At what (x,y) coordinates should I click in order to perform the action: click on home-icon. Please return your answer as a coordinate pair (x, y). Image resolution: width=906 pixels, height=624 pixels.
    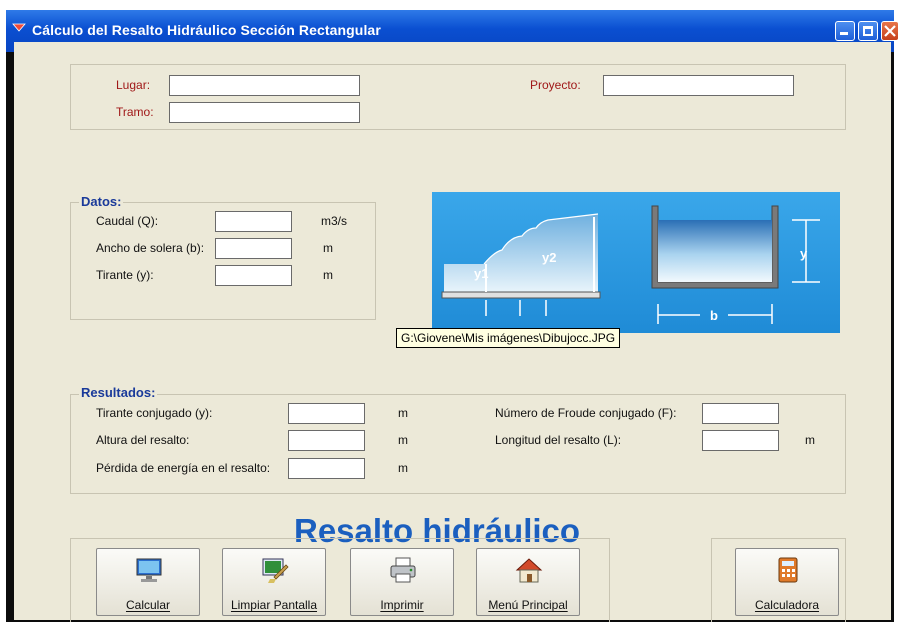
    Looking at the image, I should click on (529, 570).